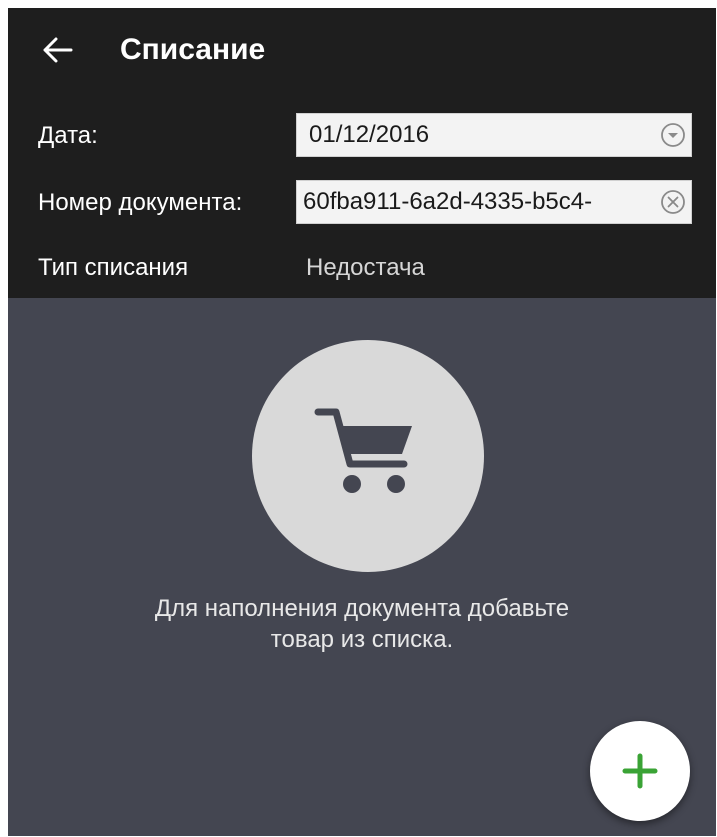  What do you see at coordinates (448, 201) in the screenshot?
I see `doc-number-value: 60fba911-6a2d-4335-b5c4-` at bounding box center [448, 201].